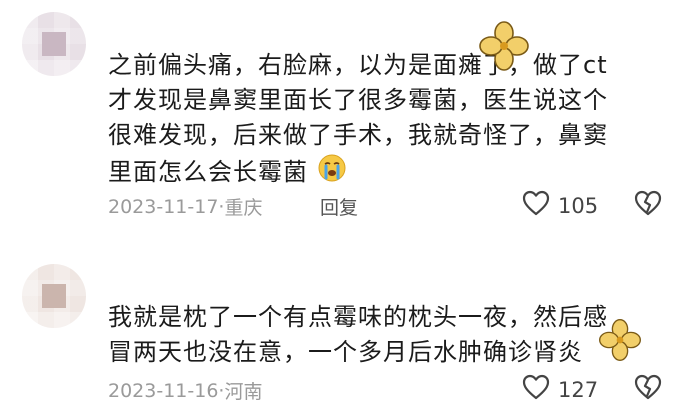  What do you see at coordinates (163, 390) in the screenshot?
I see `comment-date: 2023-11-16` at bounding box center [163, 390].